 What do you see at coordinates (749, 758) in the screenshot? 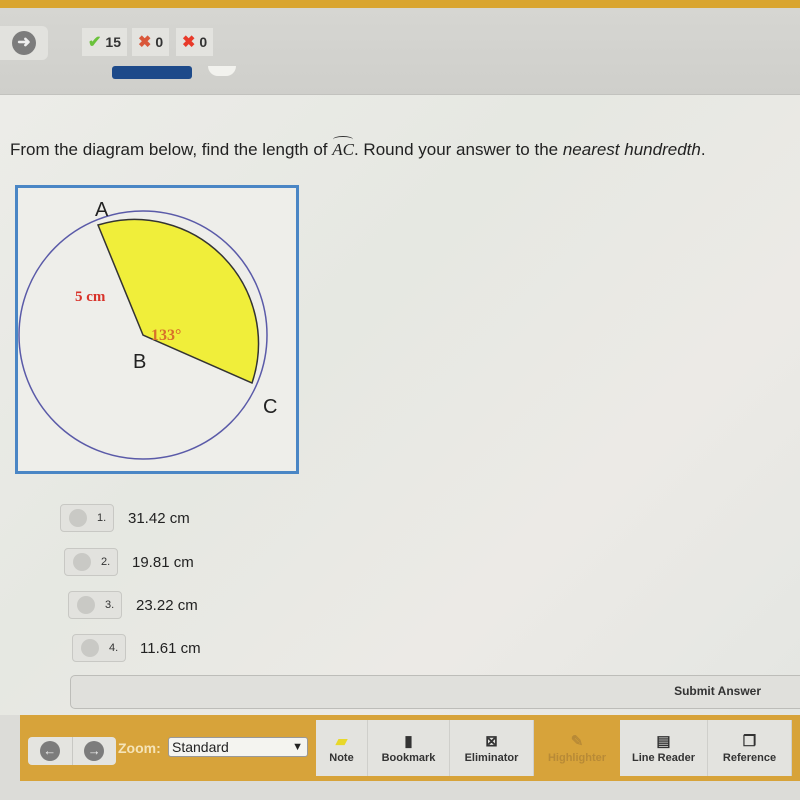
I see `tool-label: Reference` at bounding box center [749, 758].